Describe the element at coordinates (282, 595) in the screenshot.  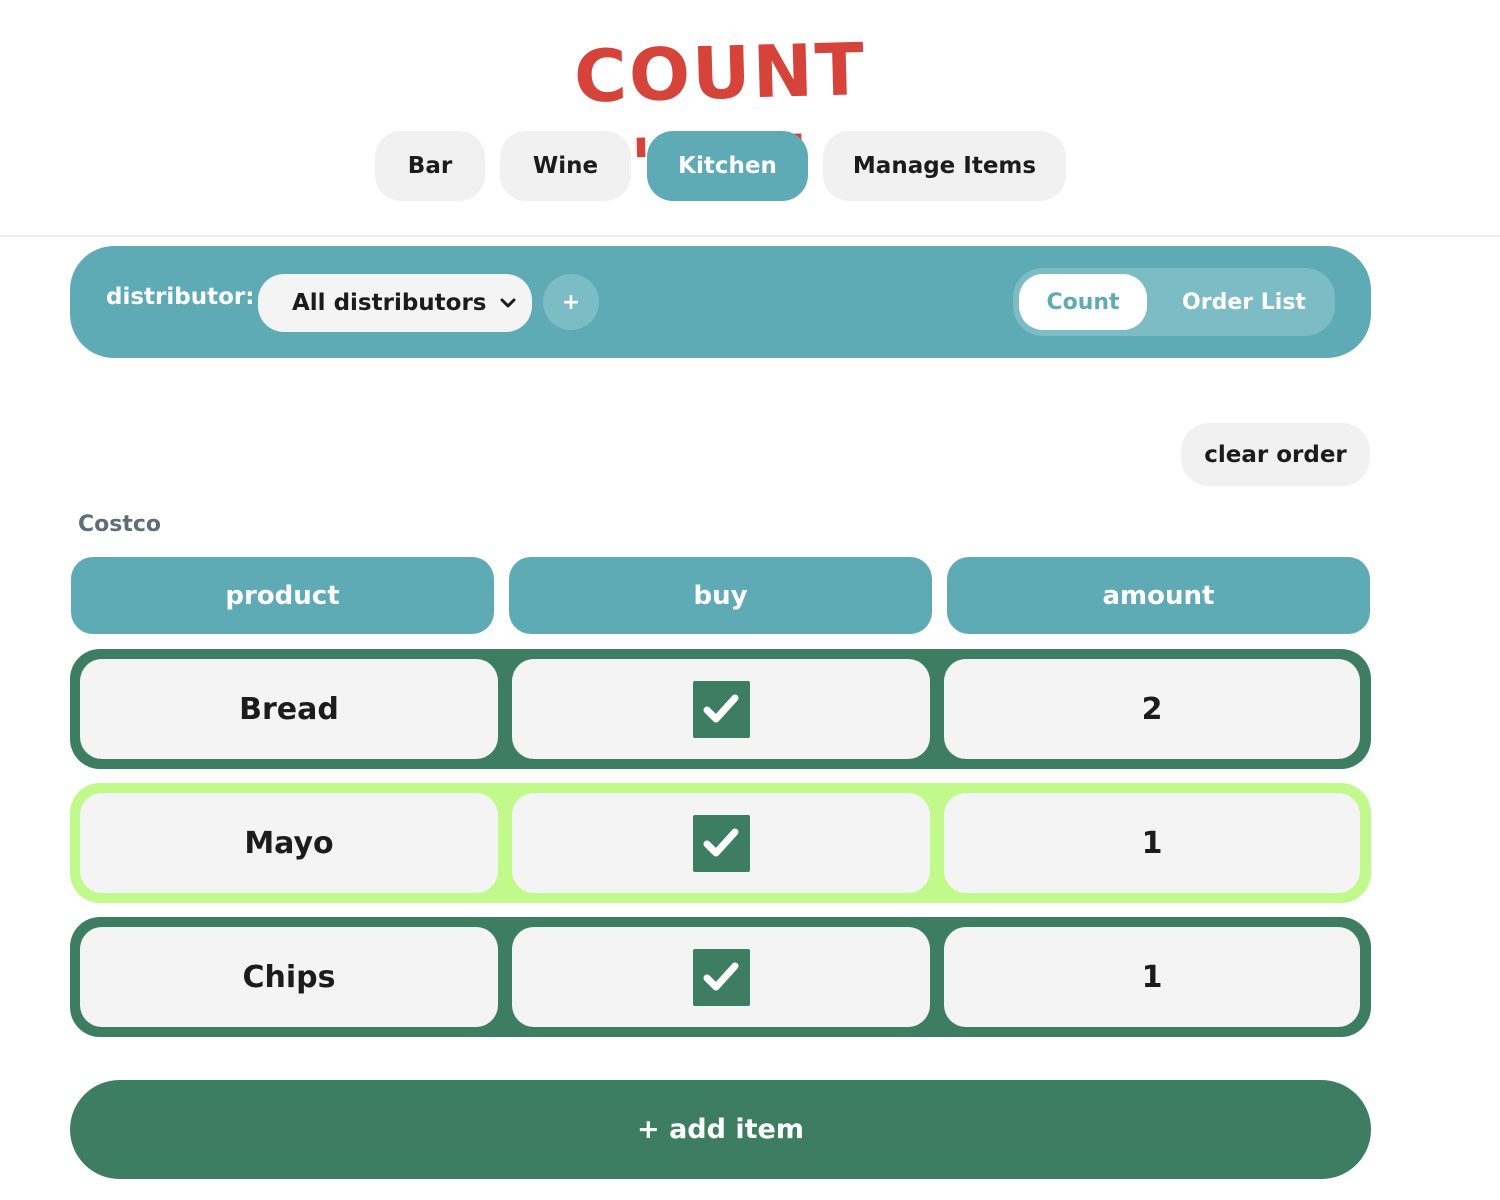
I see `column-header-product: product` at that location.